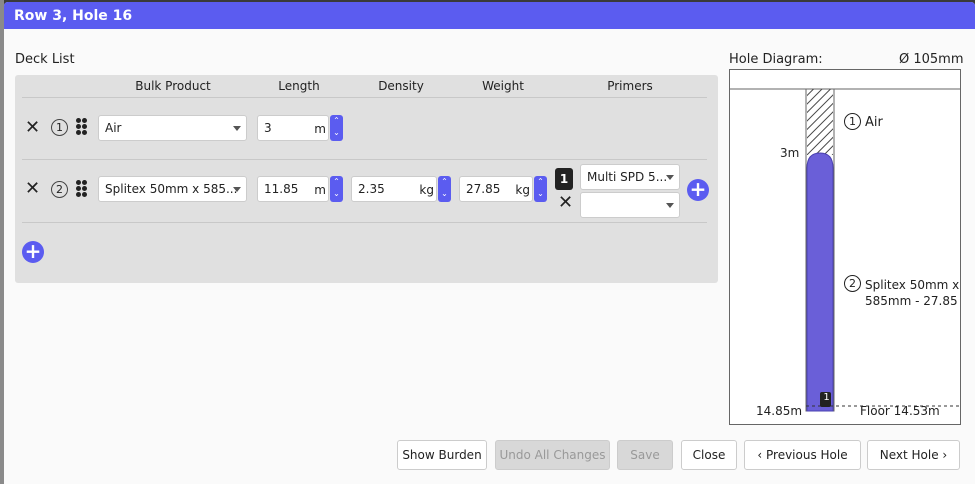 Image resolution: width=975 pixels, height=484 pixels. Describe the element at coordinates (630, 86) in the screenshot. I see `col-primers: Primers` at that location.